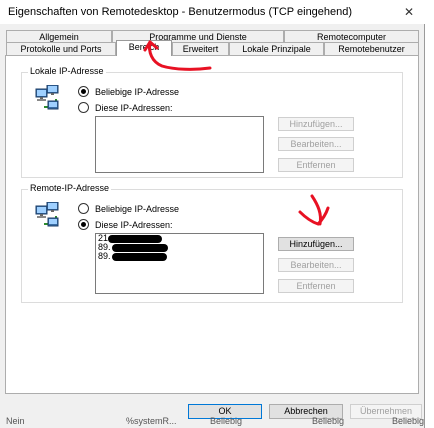 The width and height of the screenshot is (434, 428). I want to click on tab-lokale-prinzipale: Lokale Prinzipale, so click(276, 48).